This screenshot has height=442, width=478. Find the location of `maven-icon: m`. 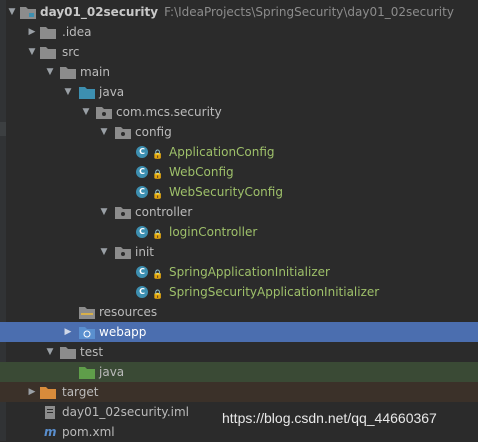

maven-icon: m is located at coordinates (50, 432).